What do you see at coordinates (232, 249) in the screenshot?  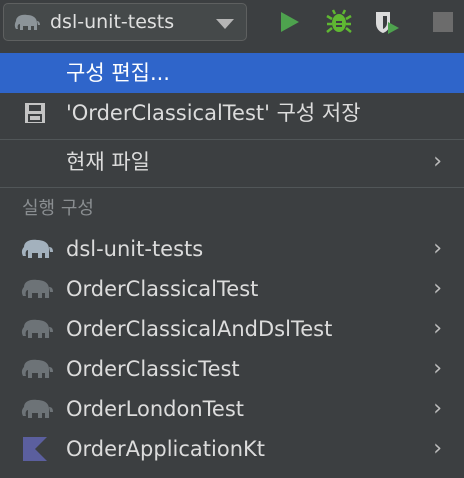 I see `run-config-item: dsl-unit-tests ›` at bounding box center [232, 249].